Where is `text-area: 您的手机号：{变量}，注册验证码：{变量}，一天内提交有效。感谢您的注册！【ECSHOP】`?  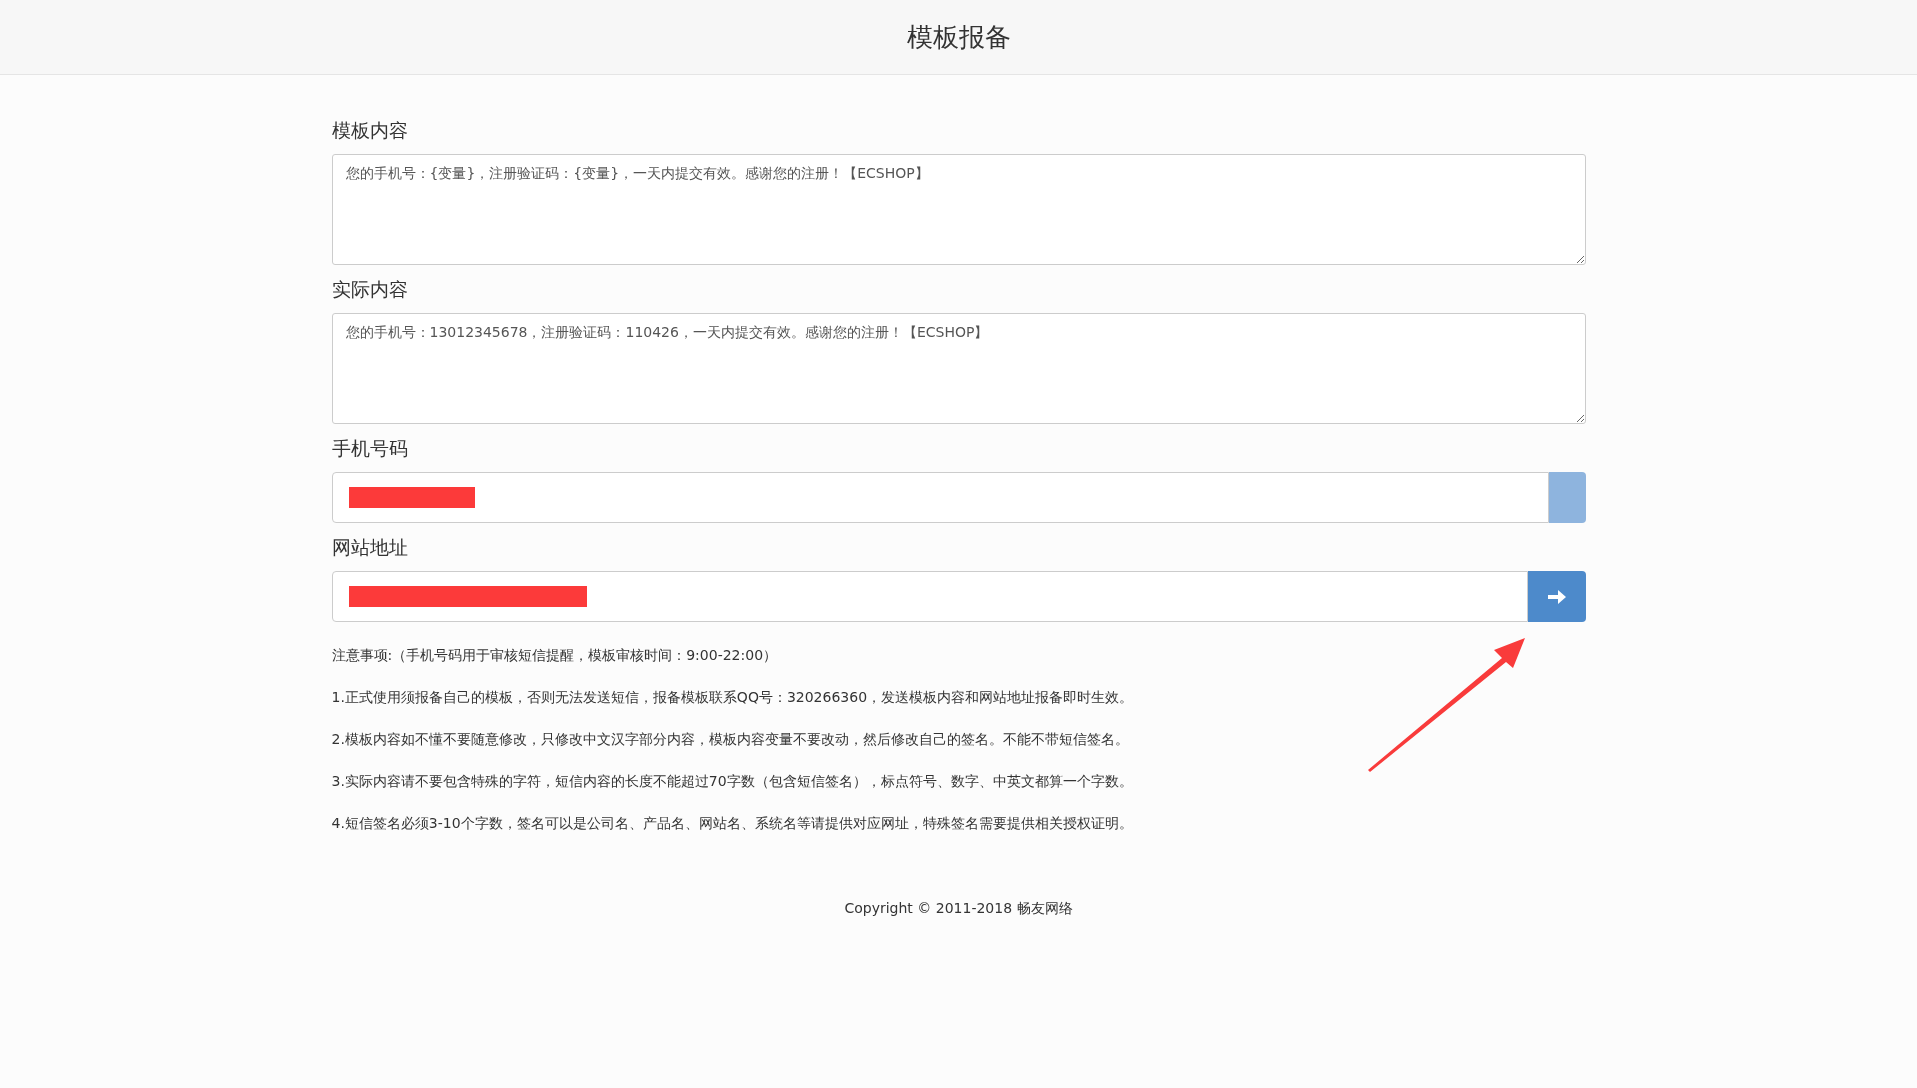
text-area: 您的手机号：{变量}，注册验证码：{变量}，一天内提交有效。感谢您的注册！【ECSHOP】 is located at coordinates (958, 209).